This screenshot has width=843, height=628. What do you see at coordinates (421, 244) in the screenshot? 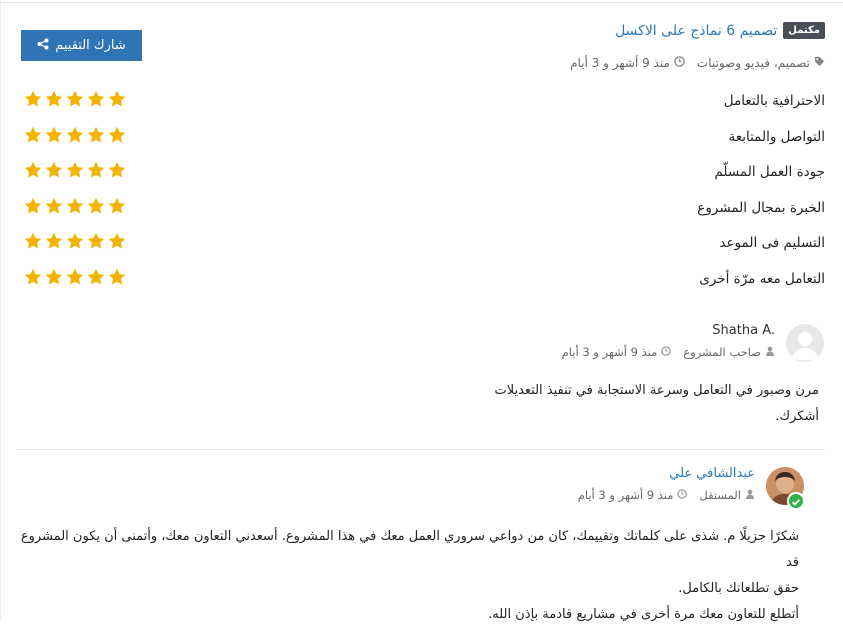
I see `criteria-row: التسليم فى الموعد` at bounding box center [421, 244].